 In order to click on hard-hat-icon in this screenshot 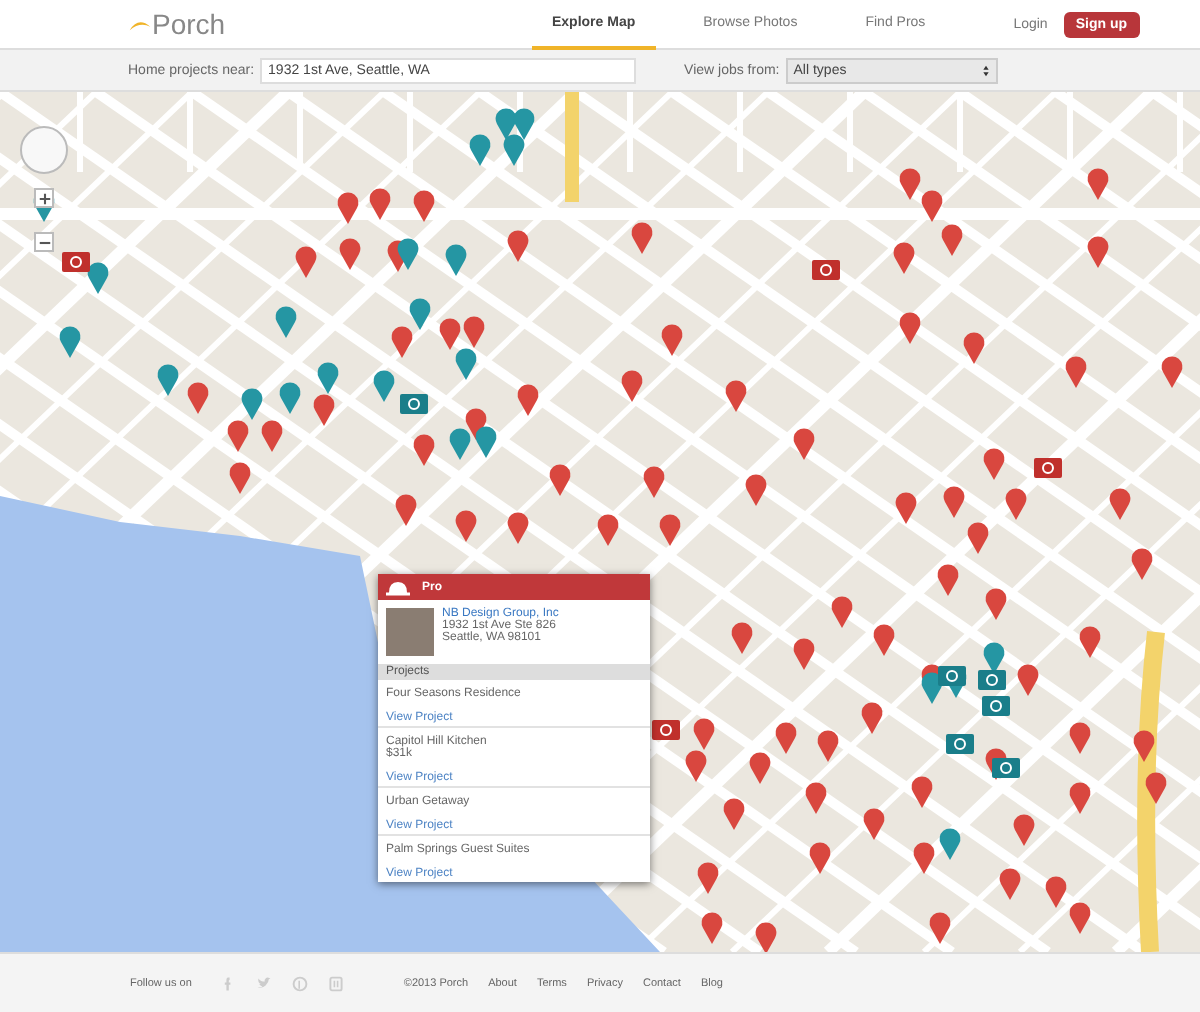, I will do `click(398, 587)`.